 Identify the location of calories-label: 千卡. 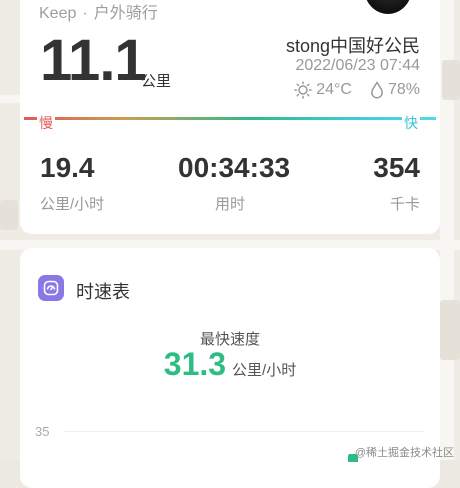
(404, 204).